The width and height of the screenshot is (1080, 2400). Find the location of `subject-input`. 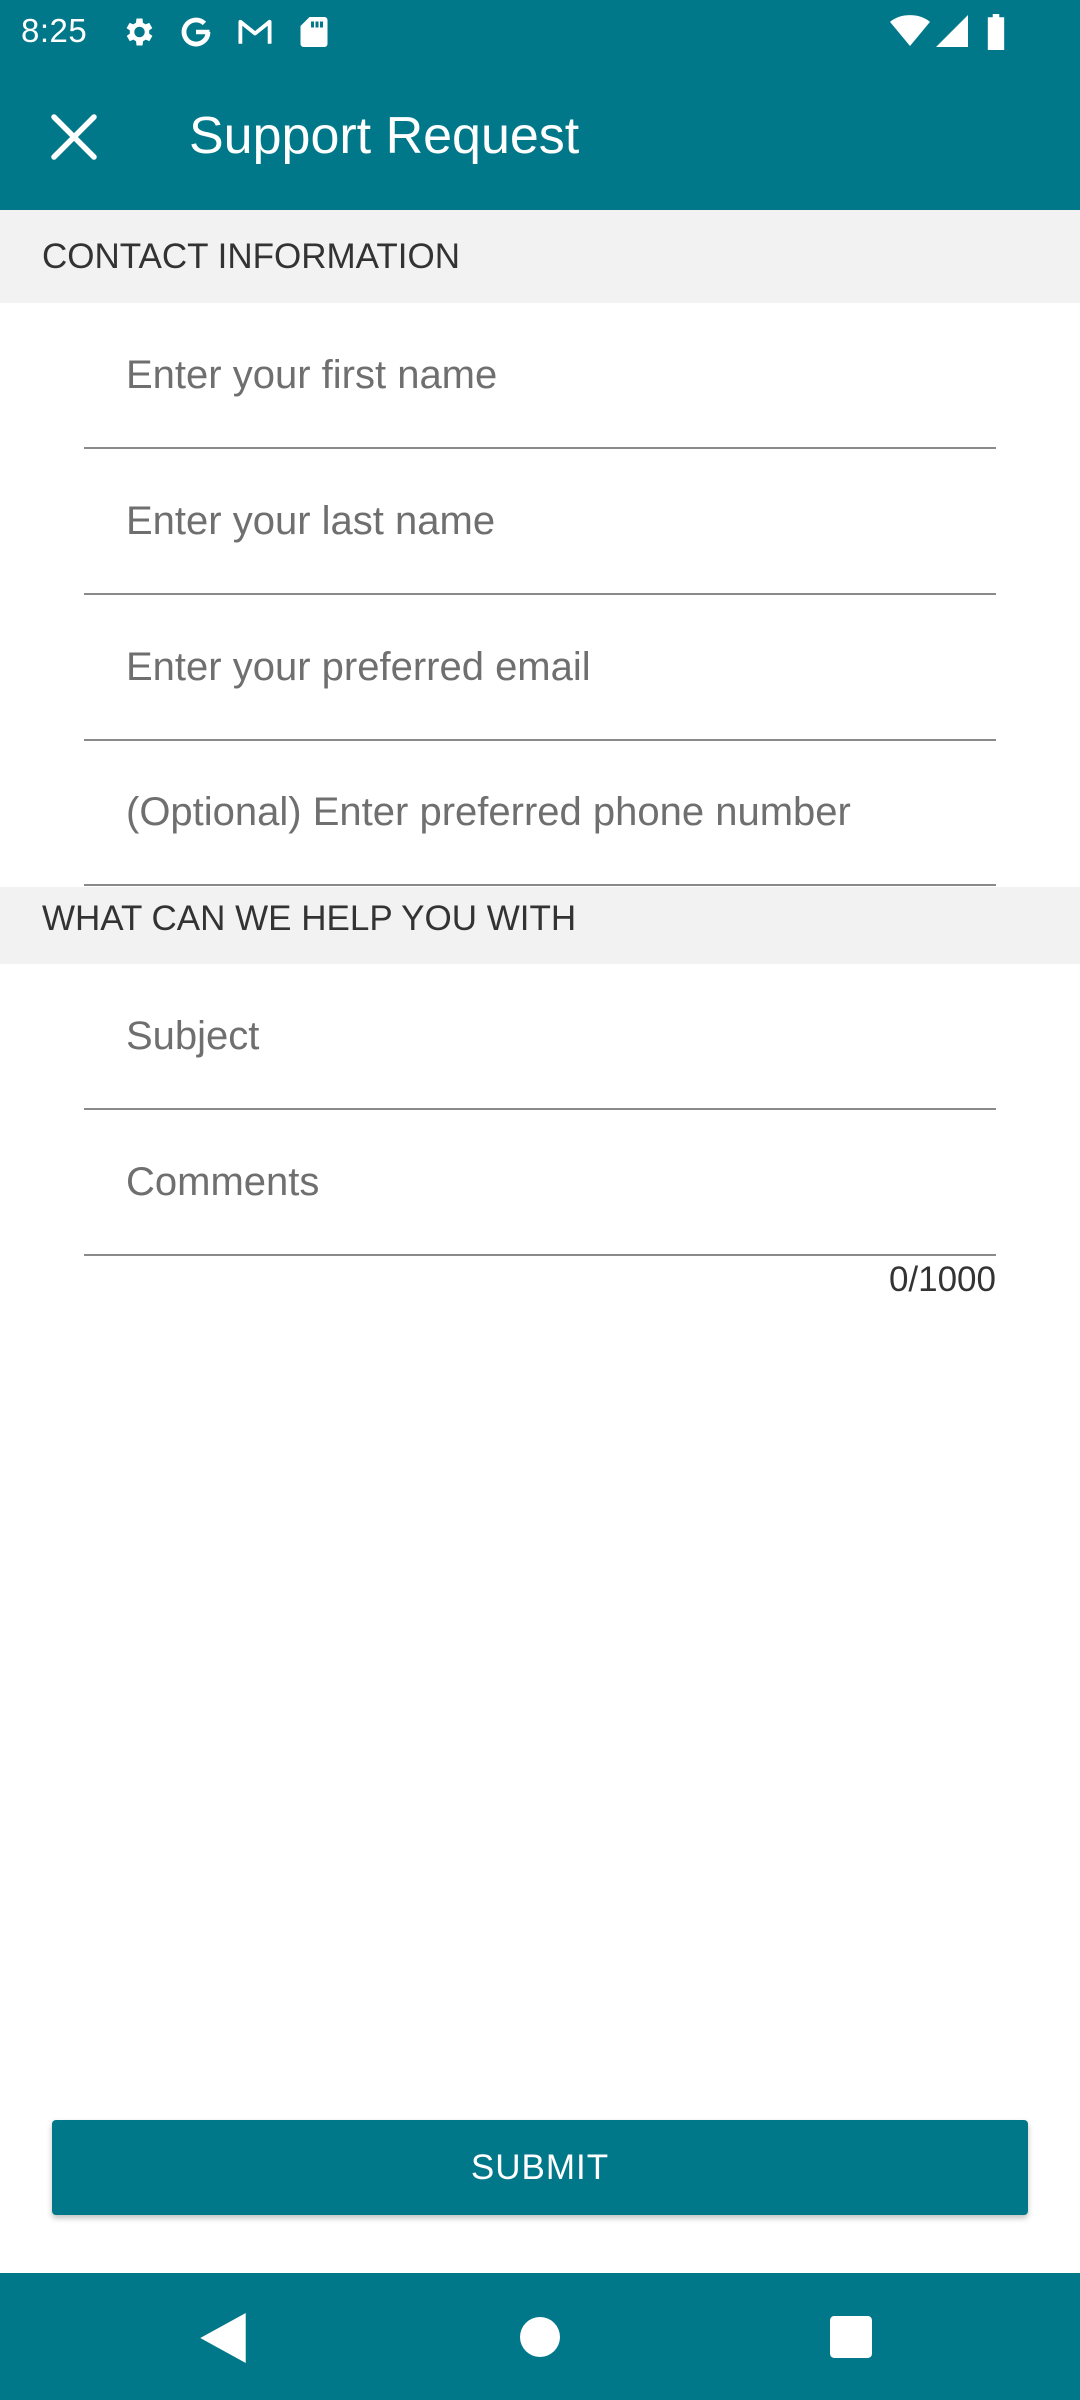

subject-input is located at coordinates (540, 1036).